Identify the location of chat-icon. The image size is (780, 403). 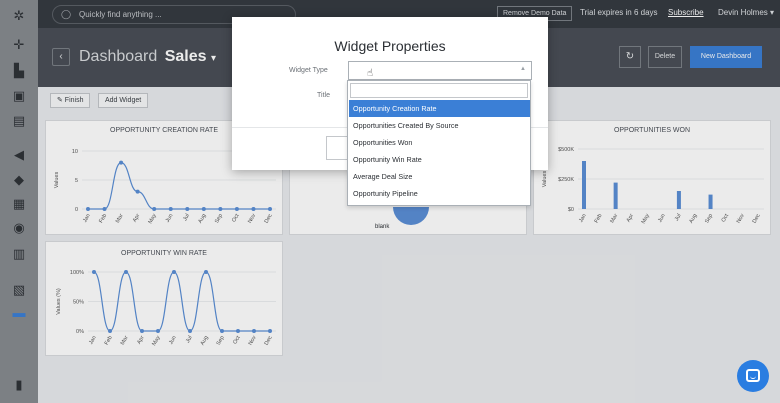
(753, 375).